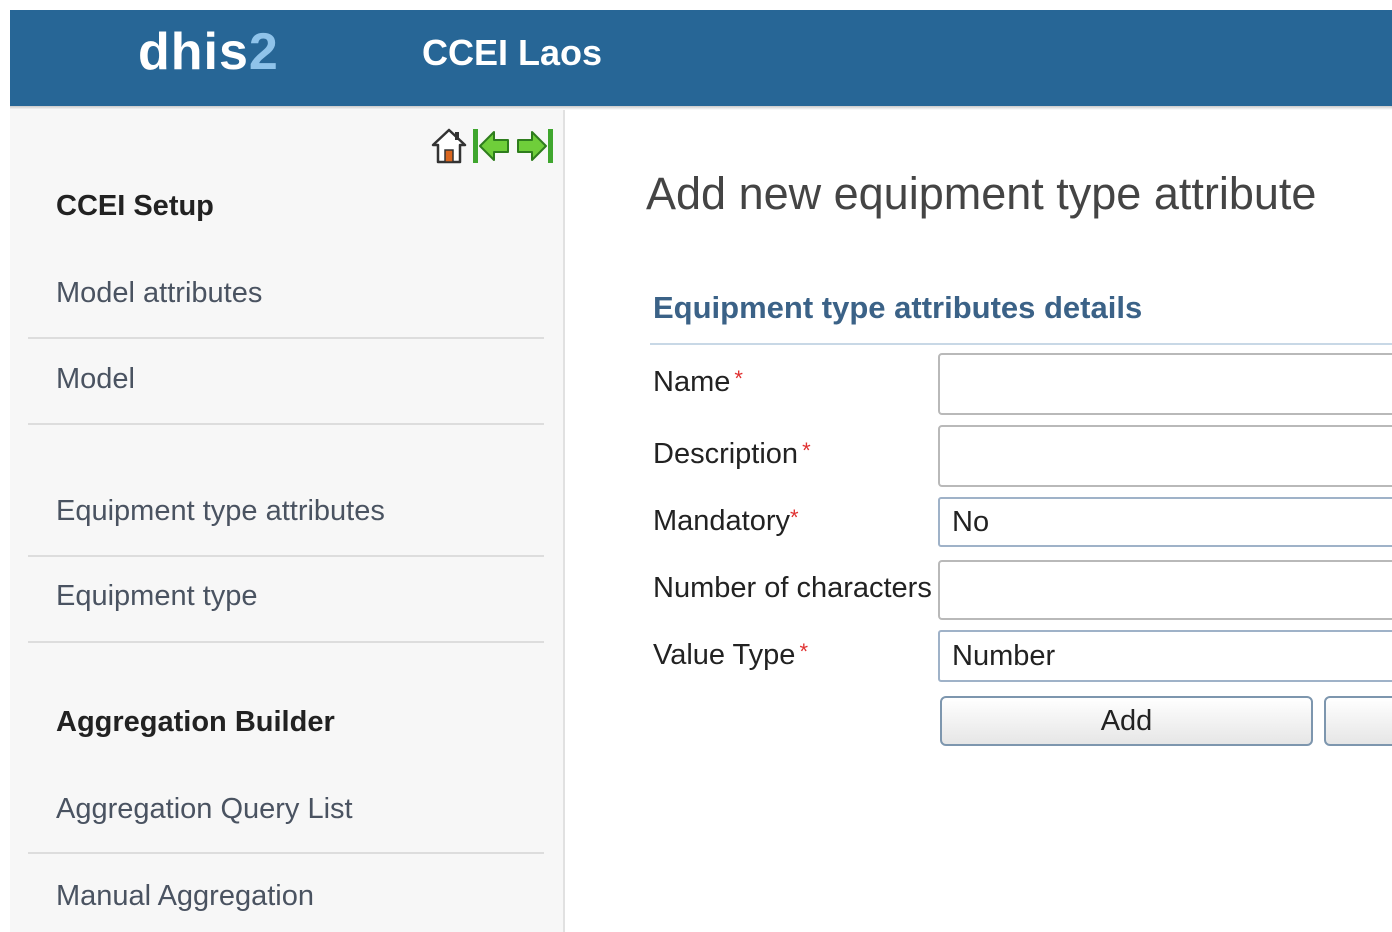  What do you see at coordinates (1126, 721) in the screenshot?
I see `add-button: Add` at bounding box center [1126, 721].